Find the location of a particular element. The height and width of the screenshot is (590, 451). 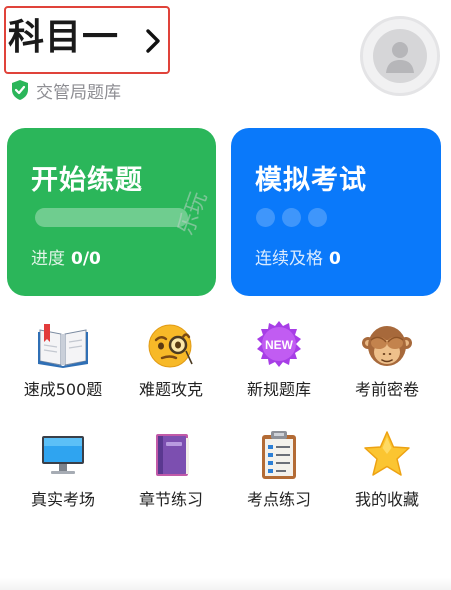

progress-value: 0/0 is located at coordinates (86, 259).